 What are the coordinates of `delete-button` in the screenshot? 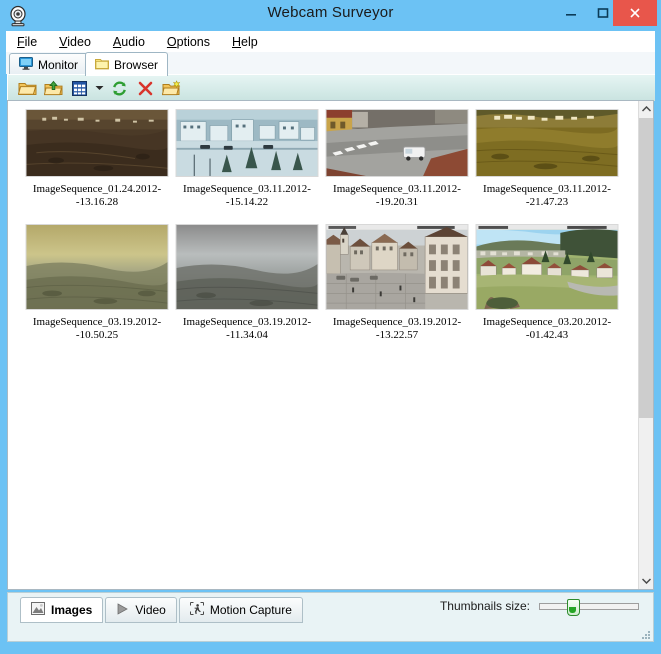 It's located at (145, 88).